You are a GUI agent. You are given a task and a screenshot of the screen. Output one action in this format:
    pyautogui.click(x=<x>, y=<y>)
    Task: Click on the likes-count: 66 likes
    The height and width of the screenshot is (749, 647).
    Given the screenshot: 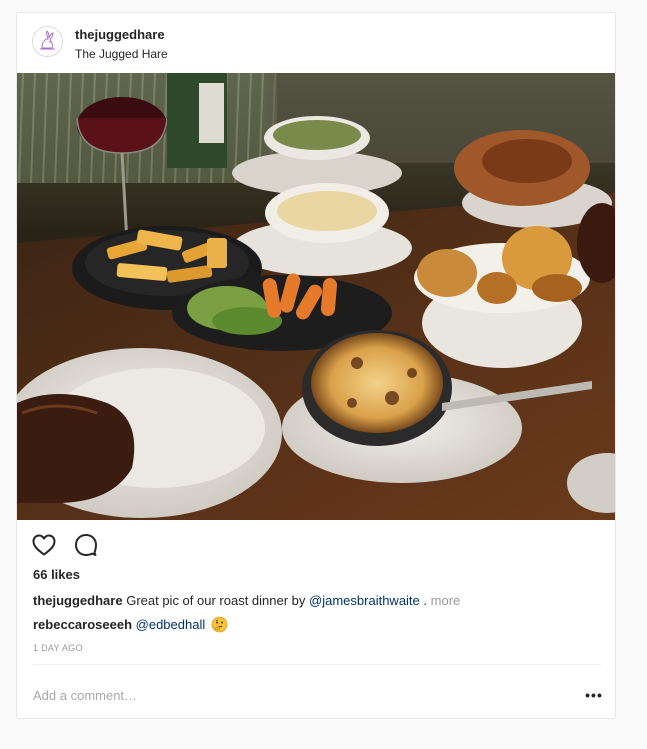 What is the action you would take?
    pyautogui.click(x=56, y=574)
    